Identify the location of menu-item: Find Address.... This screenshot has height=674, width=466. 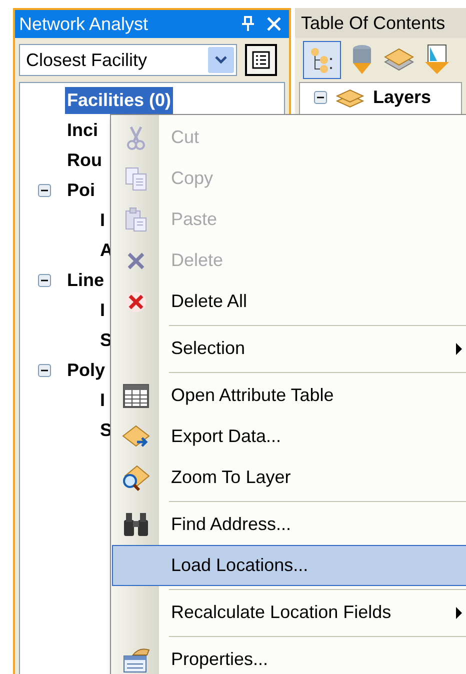
(289, 524).